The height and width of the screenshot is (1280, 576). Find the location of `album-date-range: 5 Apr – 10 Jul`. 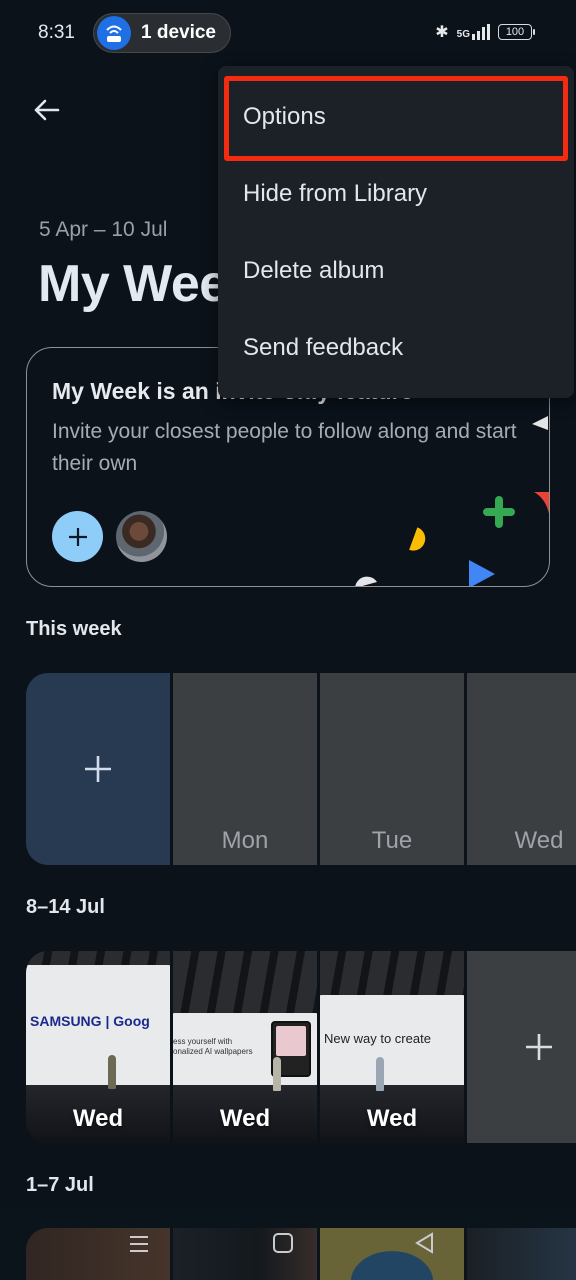

album-date-range: 5 Apr – 10 Jul is located at coordinates (103, 229).